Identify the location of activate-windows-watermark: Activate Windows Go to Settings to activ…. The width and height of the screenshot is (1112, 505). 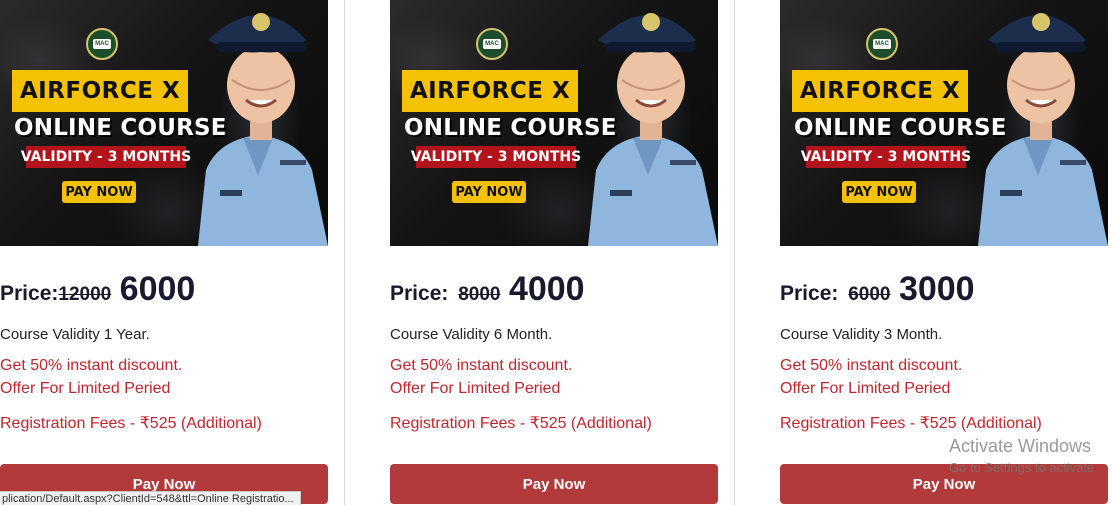
(1021, 455).